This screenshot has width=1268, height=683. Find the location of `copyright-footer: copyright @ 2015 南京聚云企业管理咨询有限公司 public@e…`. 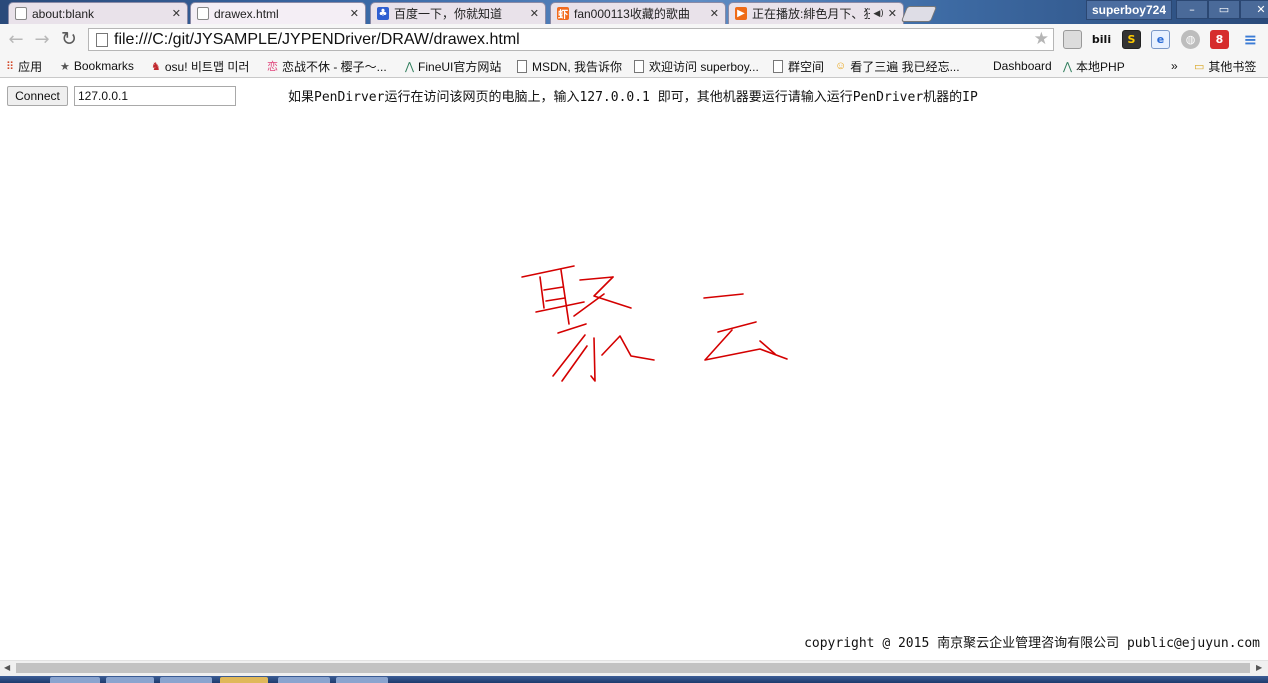

copyright-footer: copyright @ 2015 南京聚云企业管理咨询有限公司 public@e… is located at coordinates (1032, 643).